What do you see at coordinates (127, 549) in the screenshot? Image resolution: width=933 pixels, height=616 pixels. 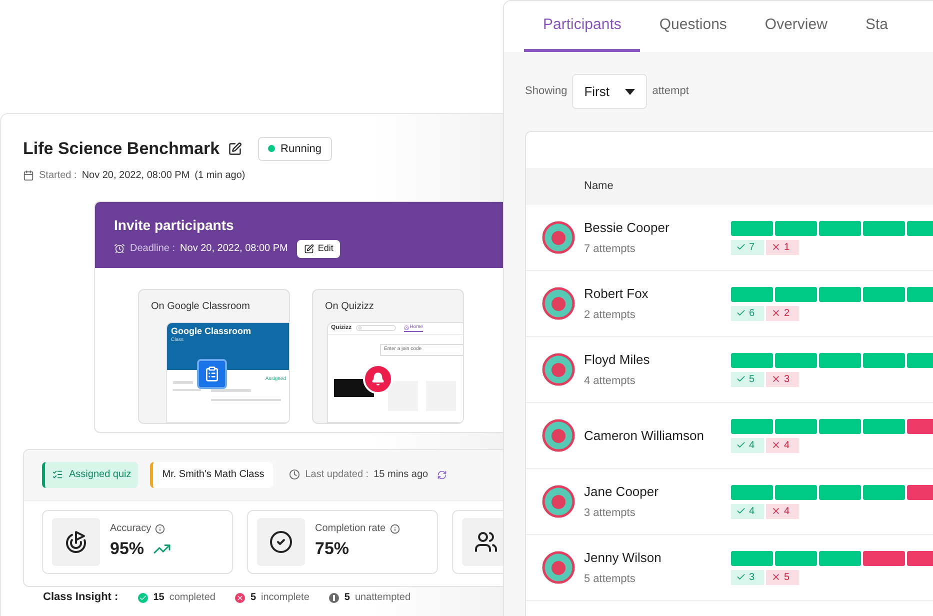 I see `metric-value: 95%` at bounding box center [127, 549].